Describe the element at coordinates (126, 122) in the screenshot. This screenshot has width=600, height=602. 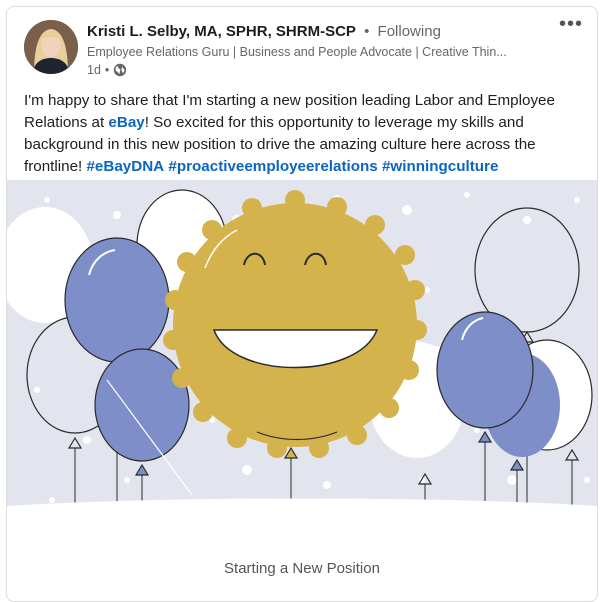
I see `ebay-mention-link: eBay` at that location.